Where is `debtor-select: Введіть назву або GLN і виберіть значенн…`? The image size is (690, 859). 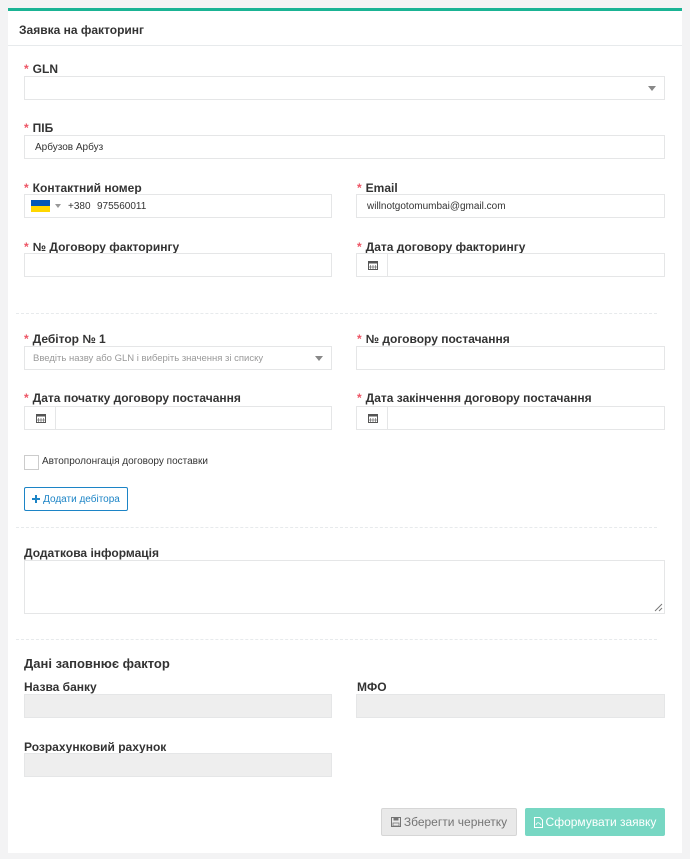
debtor-select: Введіть назву або GLN і виберіть значенн… is located at coordinates (178, 358).